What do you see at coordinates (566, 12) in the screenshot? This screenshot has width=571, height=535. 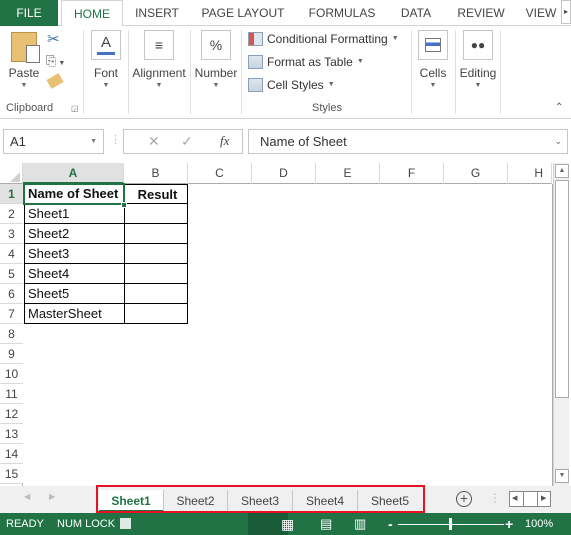 I see `tab-scroll-right-icon: ▸` at bounding box center [566, 12].